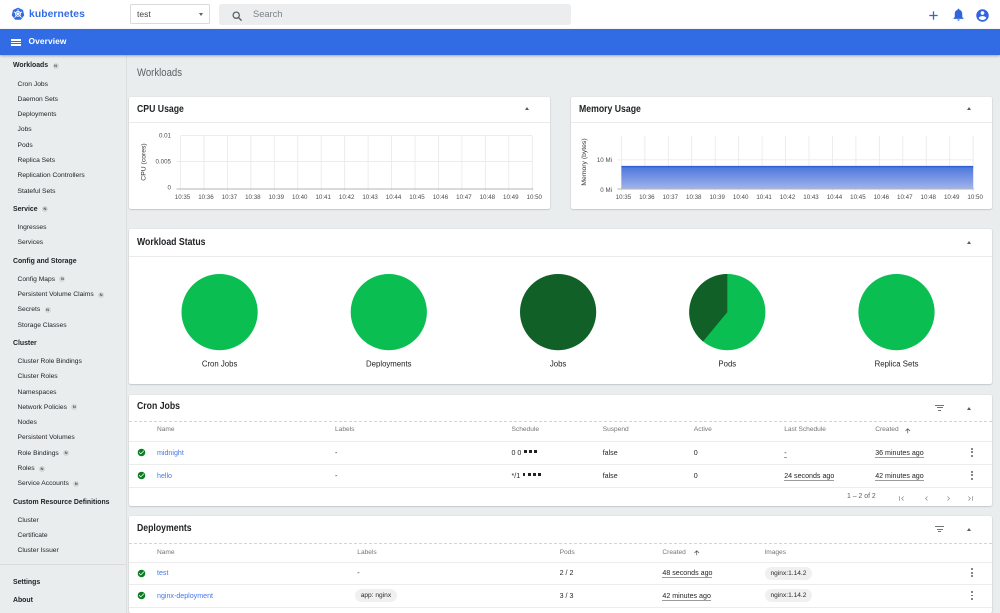  Describe the element at coordinates (170, 188) in the screenshot. I see `svg-text: 0` at that location.